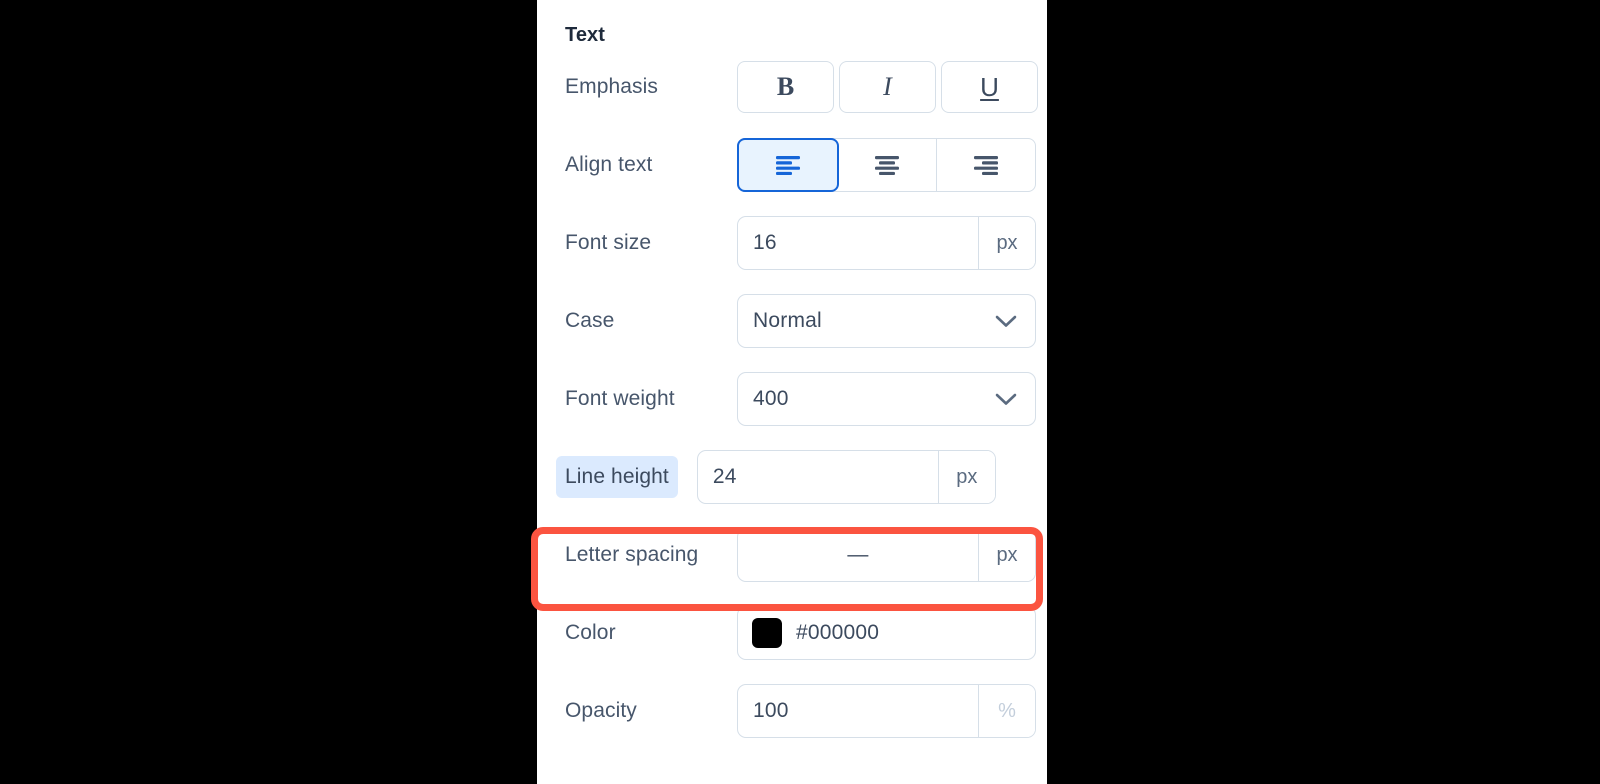 The height and width of the screenshot is (784, 1600). What do you see at coordinates (632, 554) in the screenshot?
I see `letter-spacing-label: Letter spacing` at bounding box center [632, 554].